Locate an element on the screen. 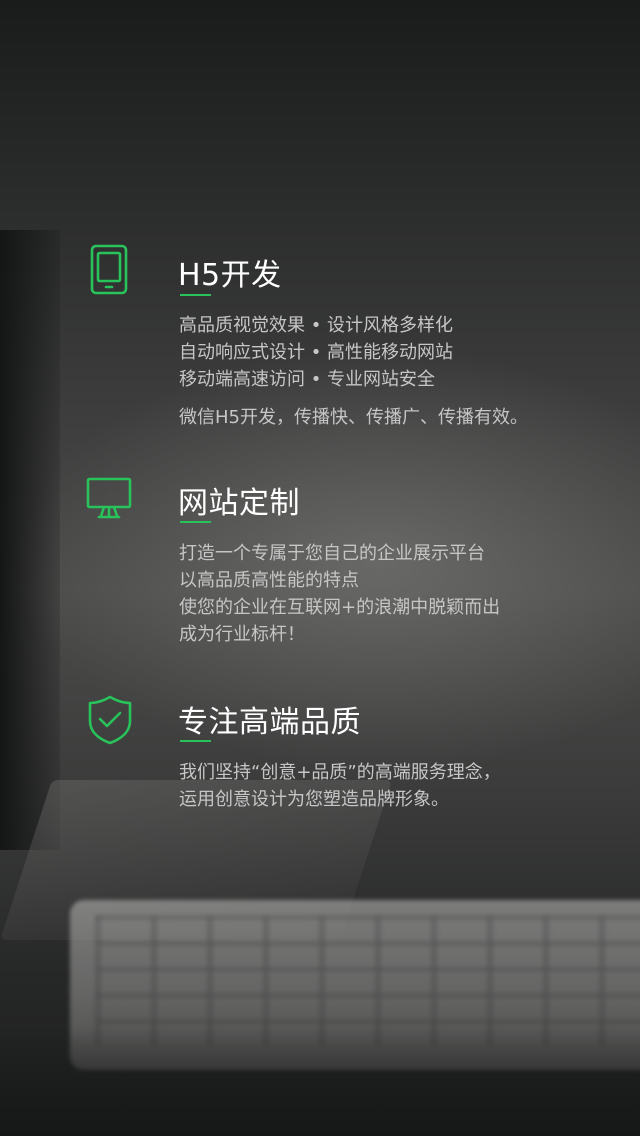 The height and width of the screenshot is (1136, 640). shield-check-icon is located at coordinates (110, 720).